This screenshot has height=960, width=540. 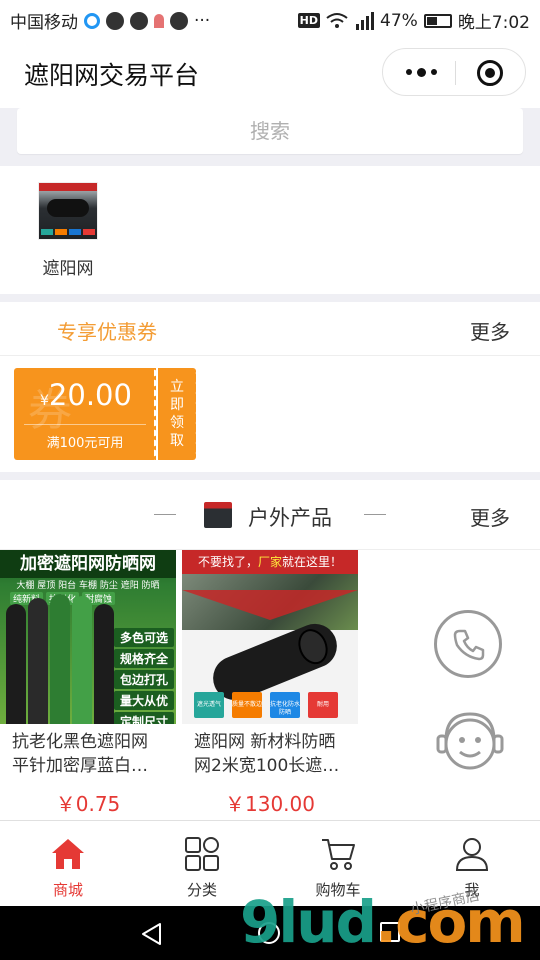 What do you see at coordinates (143, 718) in the screenshot?
I see `product-image-feature: 定制尺寸` at bounding box center [143, 718].